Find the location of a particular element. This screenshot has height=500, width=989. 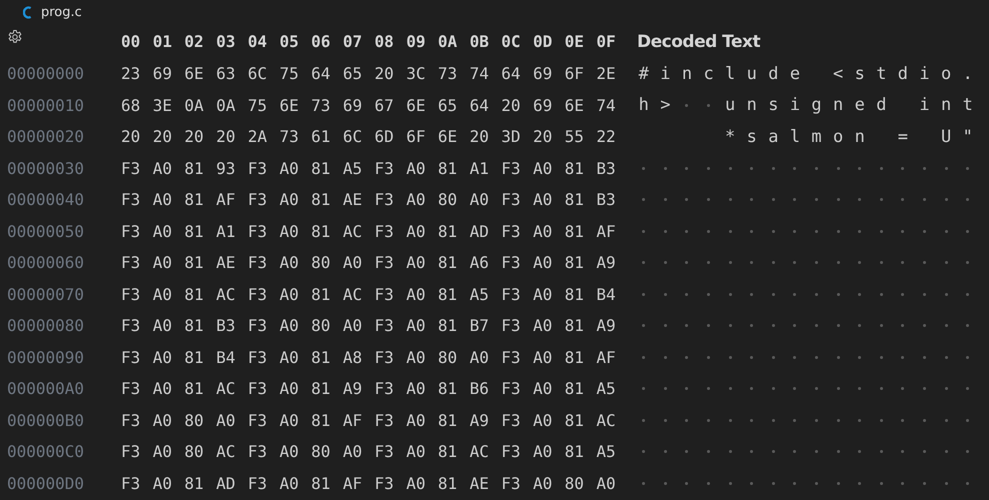

decoded-char: = is located at coordinates (903, 137).